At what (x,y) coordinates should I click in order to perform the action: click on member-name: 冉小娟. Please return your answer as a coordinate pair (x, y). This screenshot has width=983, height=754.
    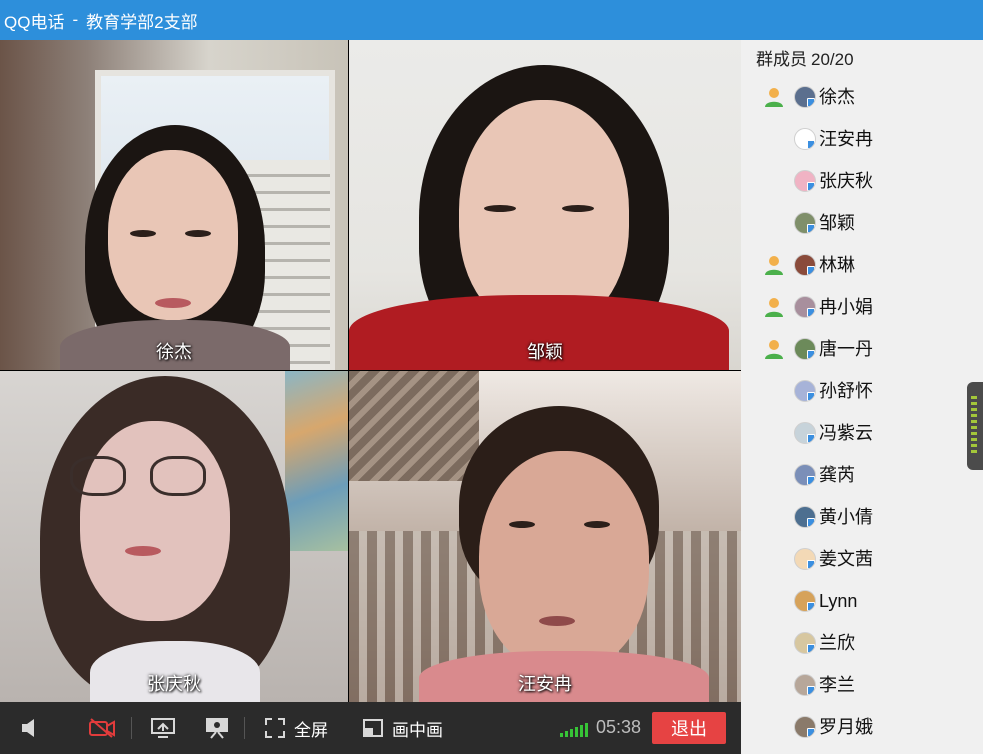
    Looking at the image, I should click on (846, 307).